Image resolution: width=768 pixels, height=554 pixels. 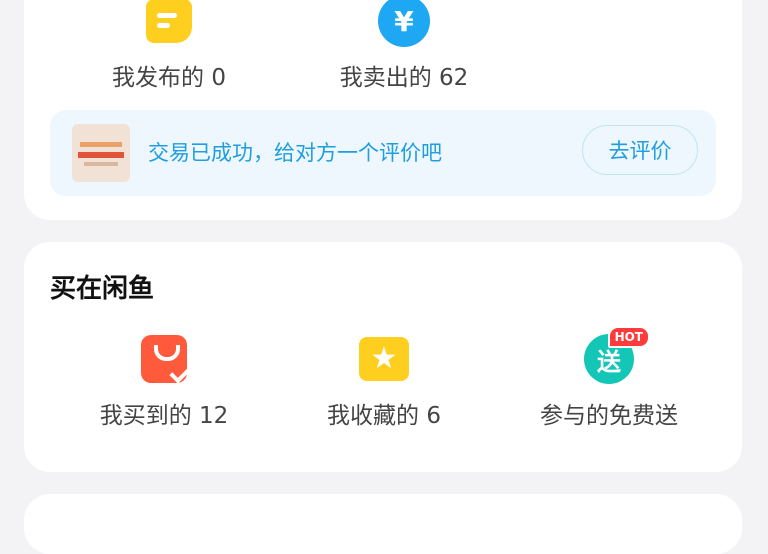 I want to click on my-published-item: 我发布的 0, so click(x=169, y=46).